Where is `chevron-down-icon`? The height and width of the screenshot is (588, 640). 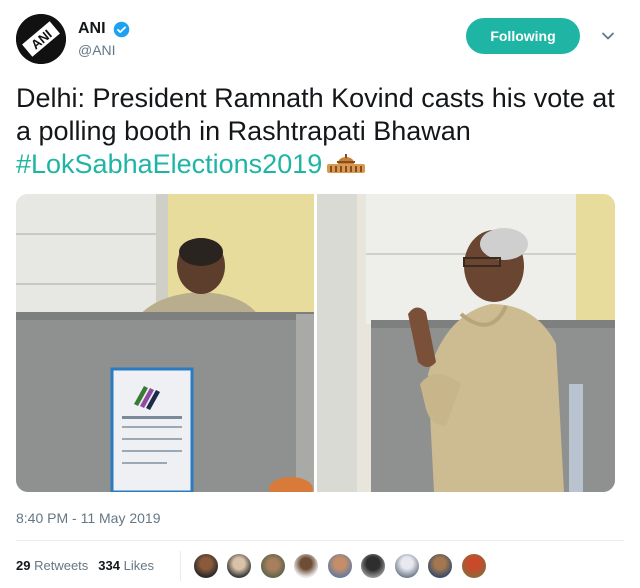
chevron-down-icon is located at coordinates (608, 36).